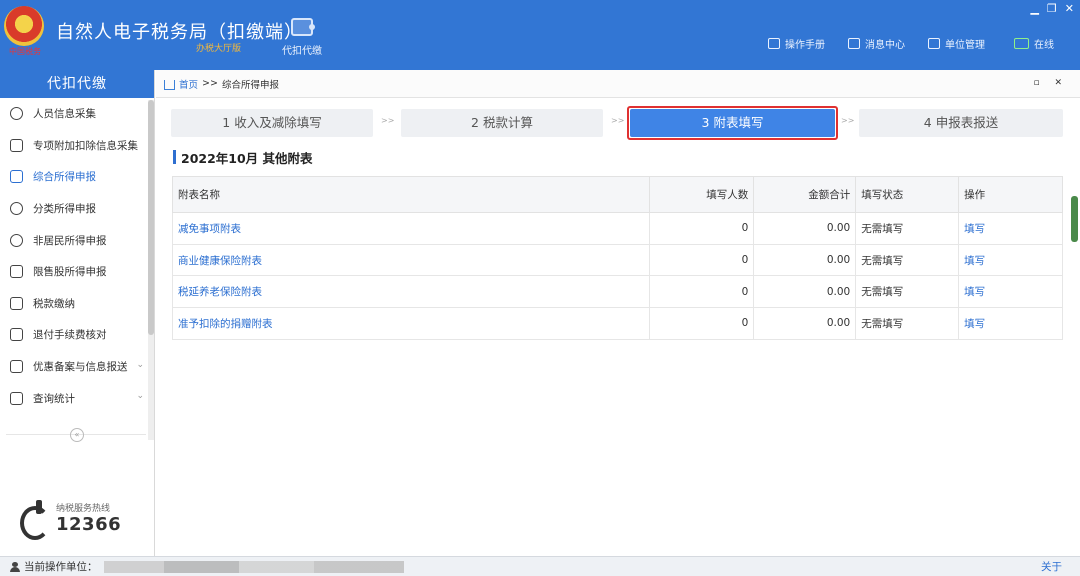 The width and height of the screenshot is (1080, 576). I want to click on unit-management-label: 单位管理, so click(965, 45).